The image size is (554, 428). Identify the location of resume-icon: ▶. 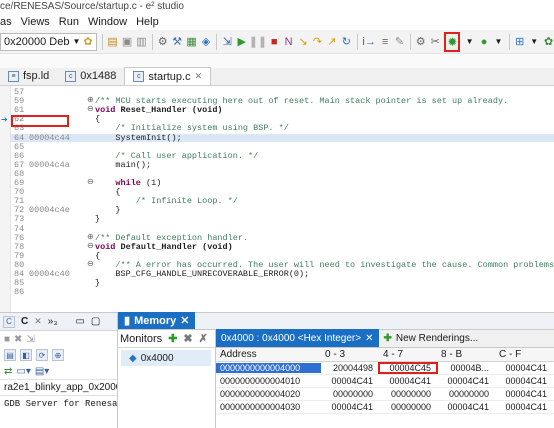
(241, 42).